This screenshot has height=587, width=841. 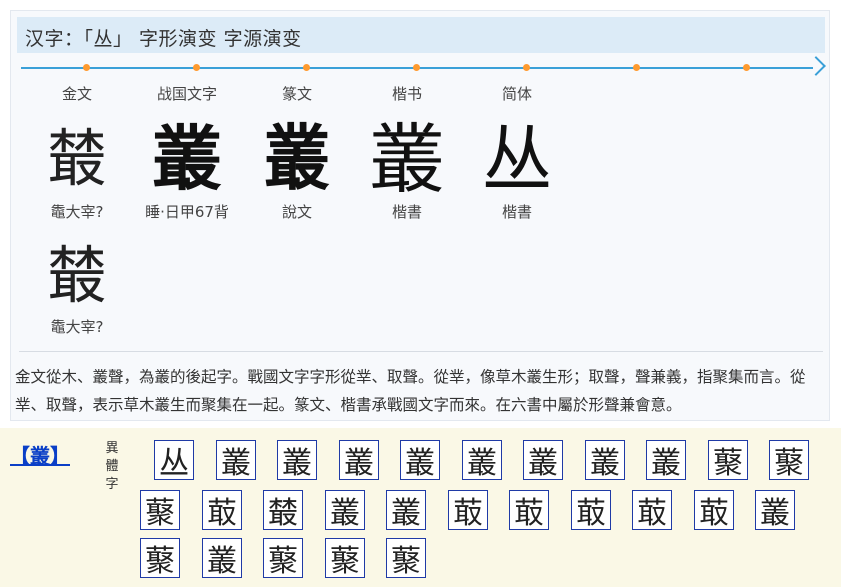 What do you see at coordinates (517, 158) in the screenshot?
I see `glyph-simplified: 丛` at bounding box center [517, 158].